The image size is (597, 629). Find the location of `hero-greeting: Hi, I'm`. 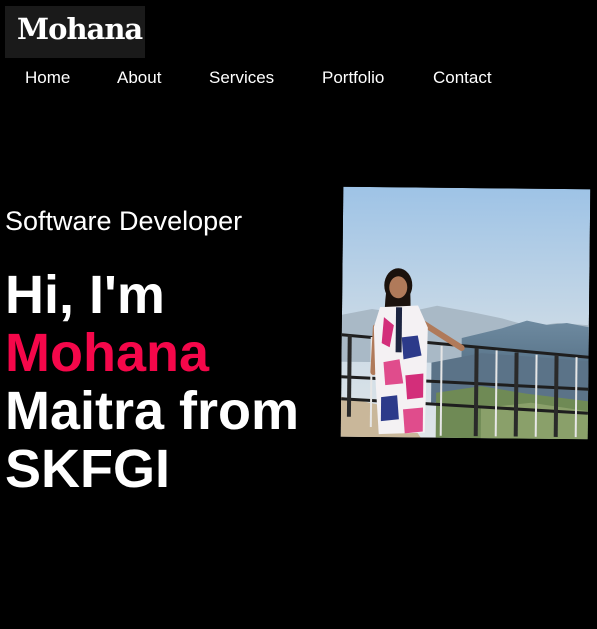

hero-greeting: Hi, I'm is located at coordinates (85, 295).